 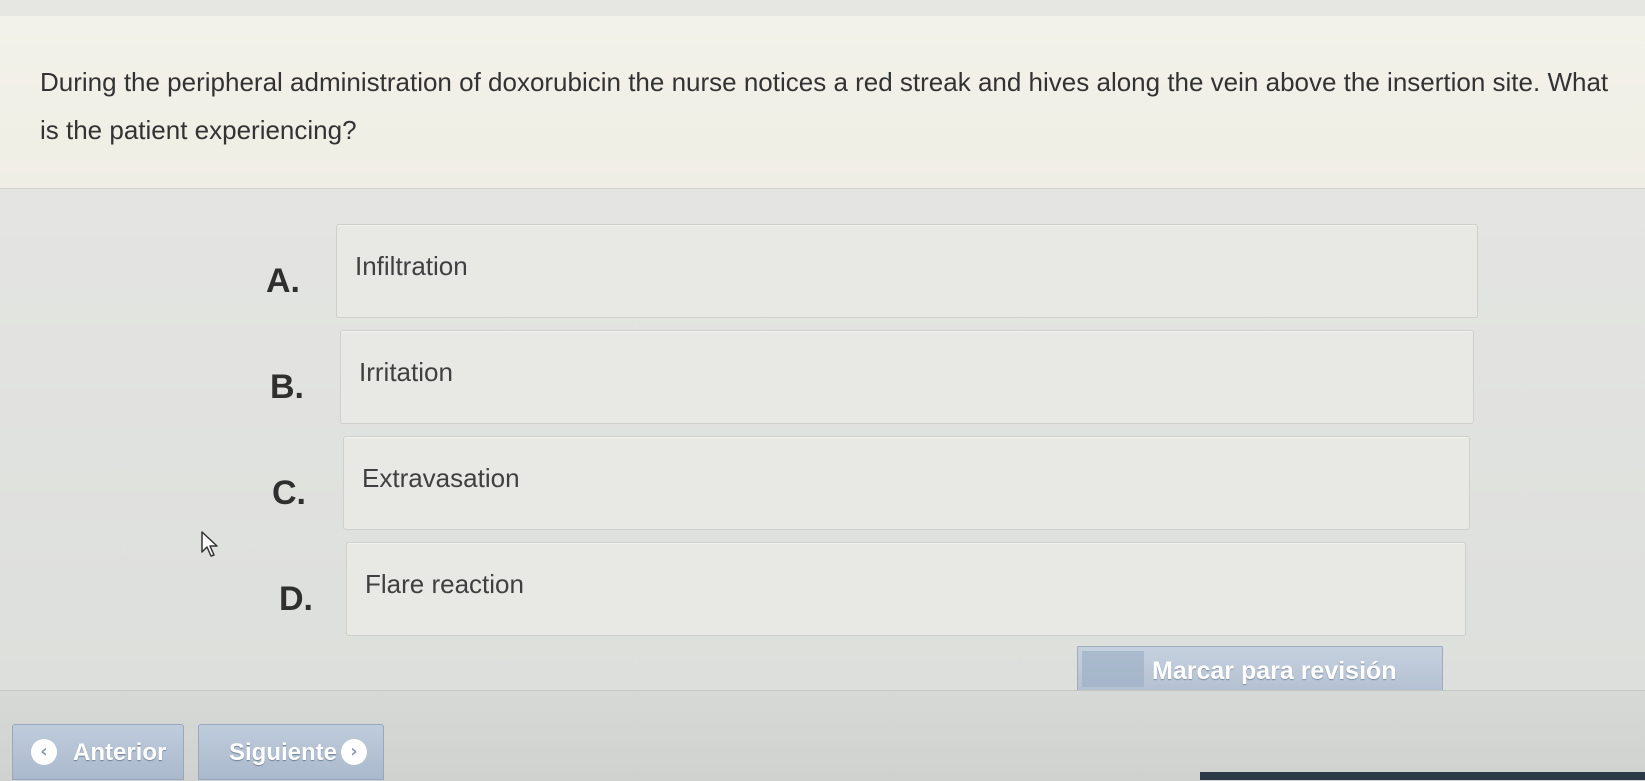 What do you see at coordinates (406, 372) in the screenshot?
I see `option-b-text: Irritation` at bounding box center [406, 372].